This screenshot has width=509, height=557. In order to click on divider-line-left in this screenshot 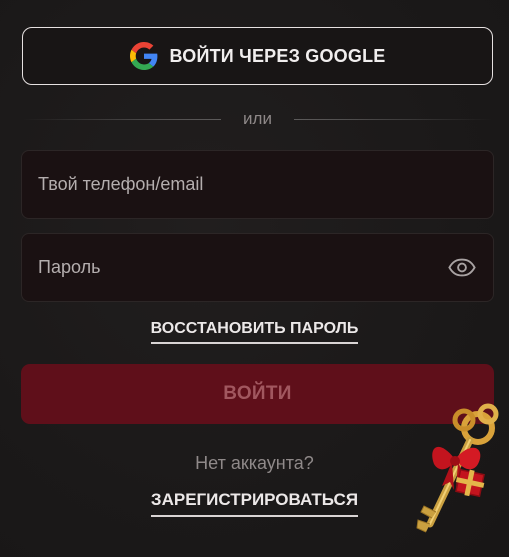, I will do `click(122, 119)`.